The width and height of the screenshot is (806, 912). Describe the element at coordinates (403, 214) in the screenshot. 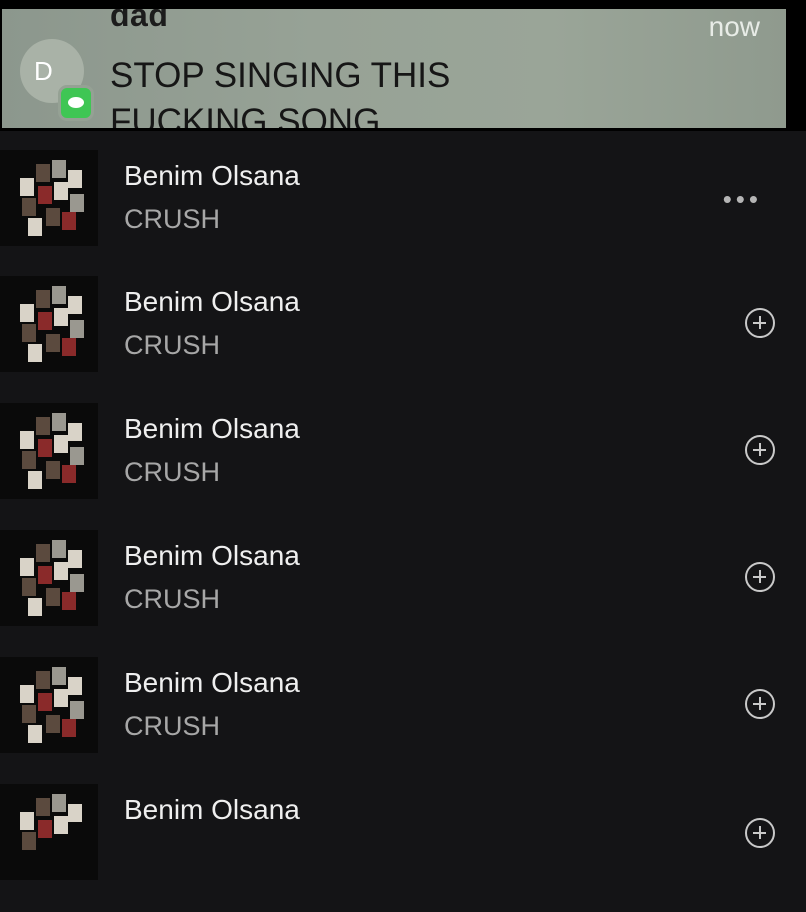

I see `track-row: Benim Olsana CRUSH •••` at that location.